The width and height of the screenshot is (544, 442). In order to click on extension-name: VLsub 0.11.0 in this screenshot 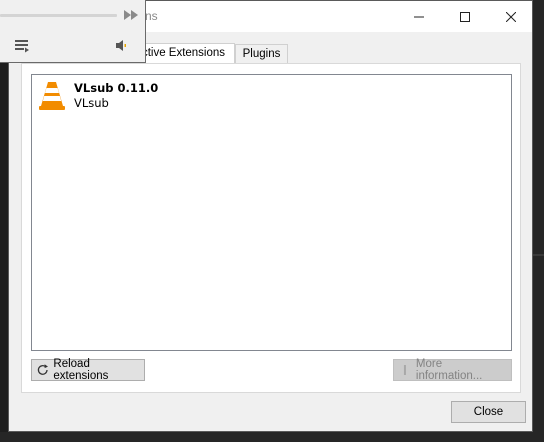, I will do `click(116, 88)`.